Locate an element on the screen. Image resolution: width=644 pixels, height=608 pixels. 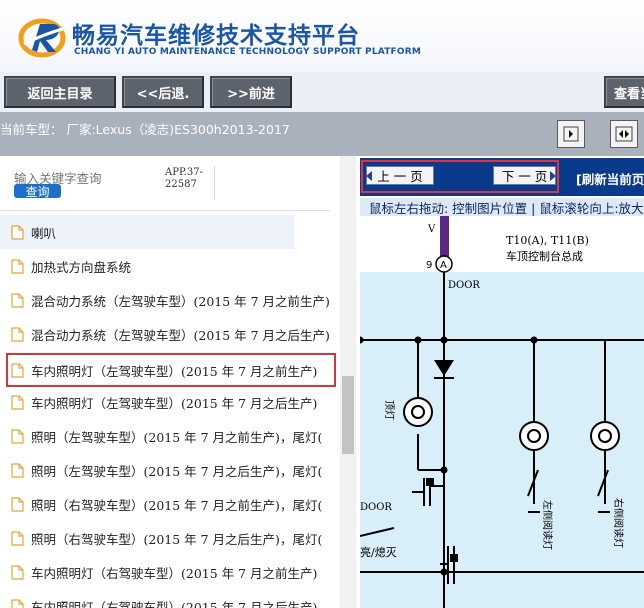
list-item: 车内照明灯（左驾驶车型）(2015 年 7 月之前生产) is located at coordinates (171, 370).